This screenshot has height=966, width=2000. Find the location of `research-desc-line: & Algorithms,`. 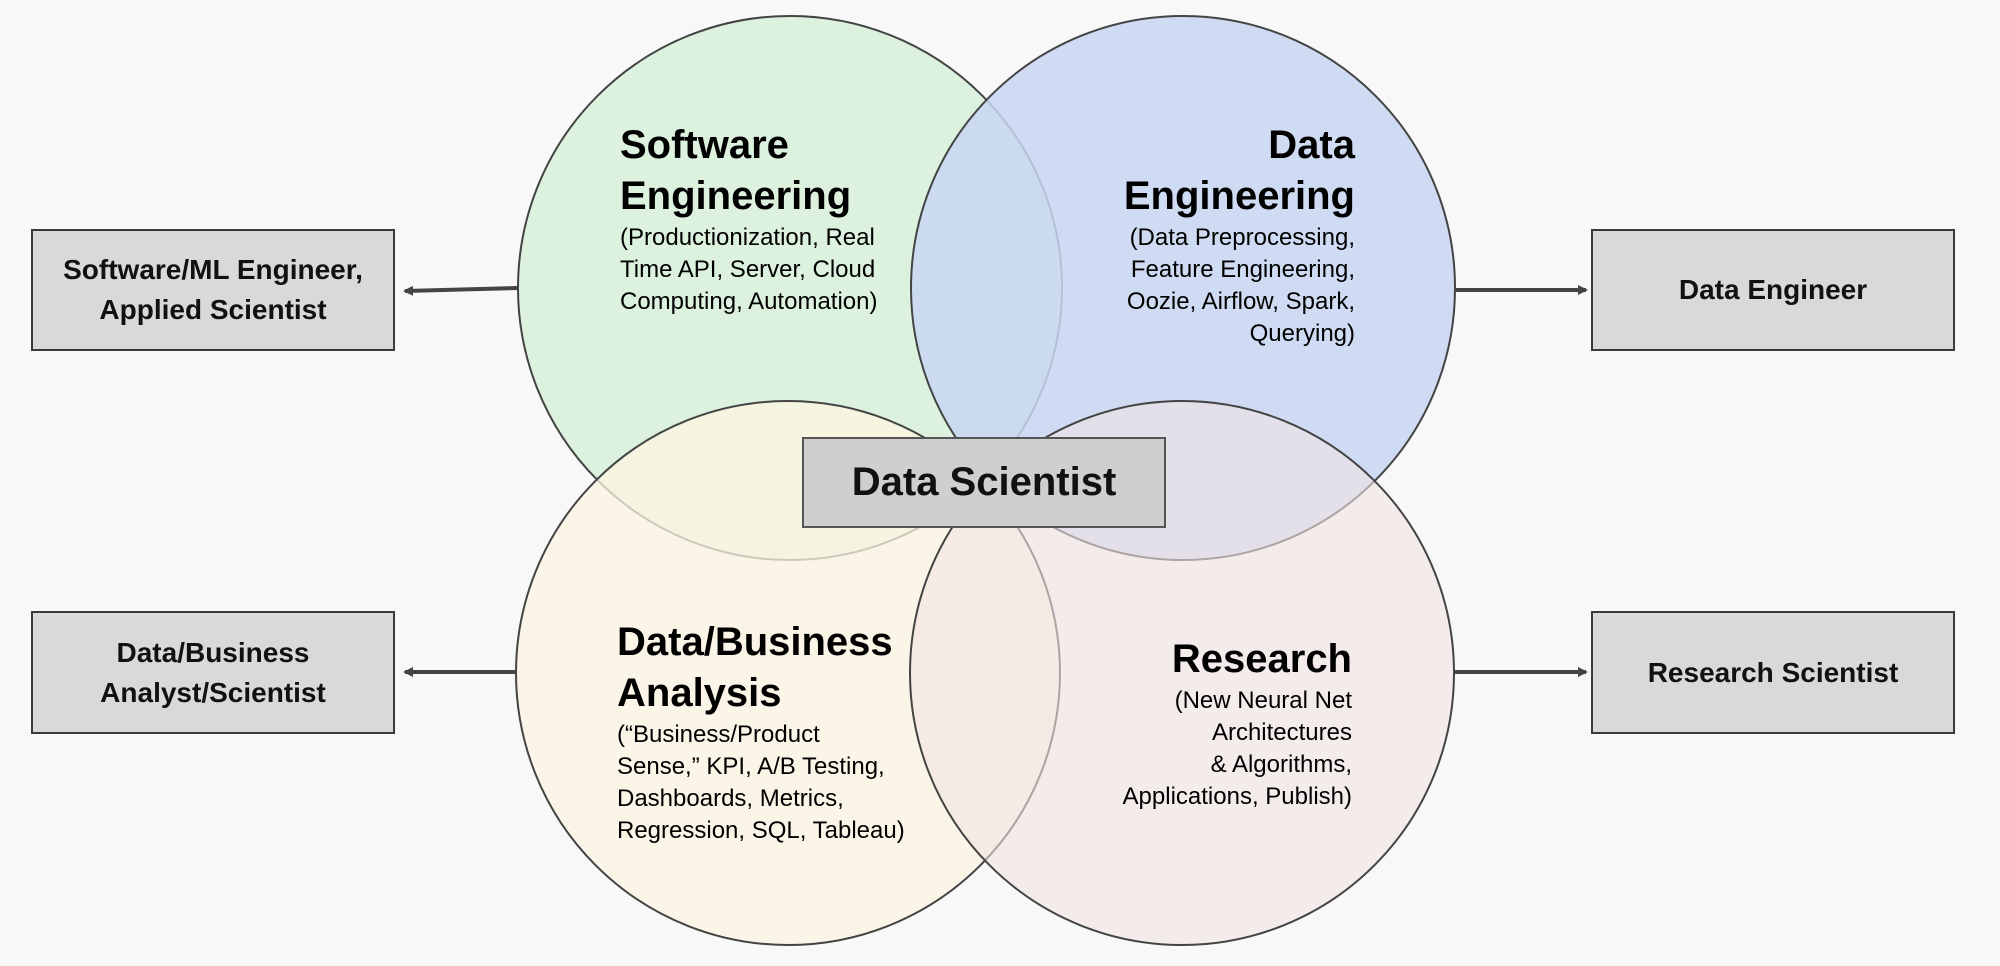

research-desc-line: & Algorithms, is located at coordinates (1281, 764).